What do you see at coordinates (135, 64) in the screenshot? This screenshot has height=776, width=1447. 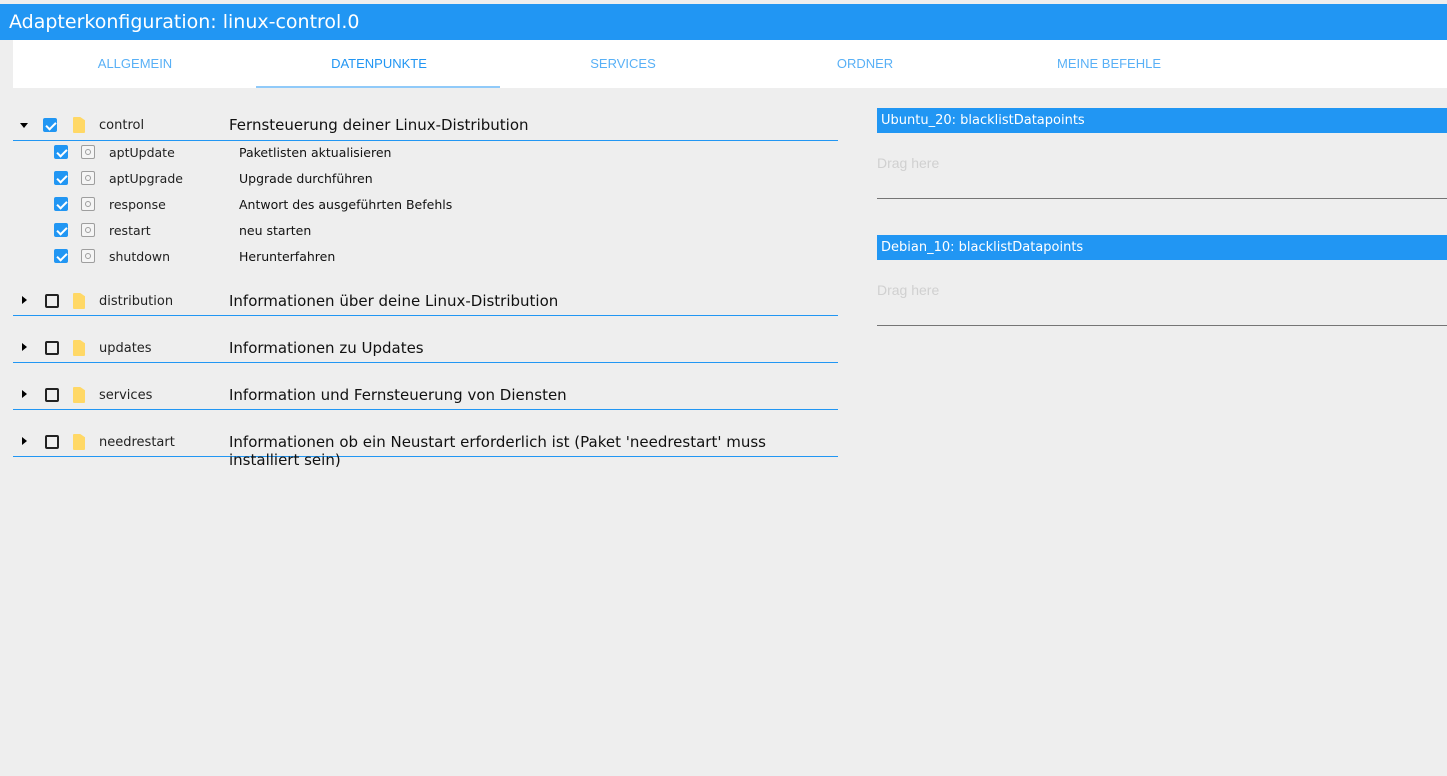 I see `tab-allgemein: ALLGEMEIN` at bounding box center [135, 64].